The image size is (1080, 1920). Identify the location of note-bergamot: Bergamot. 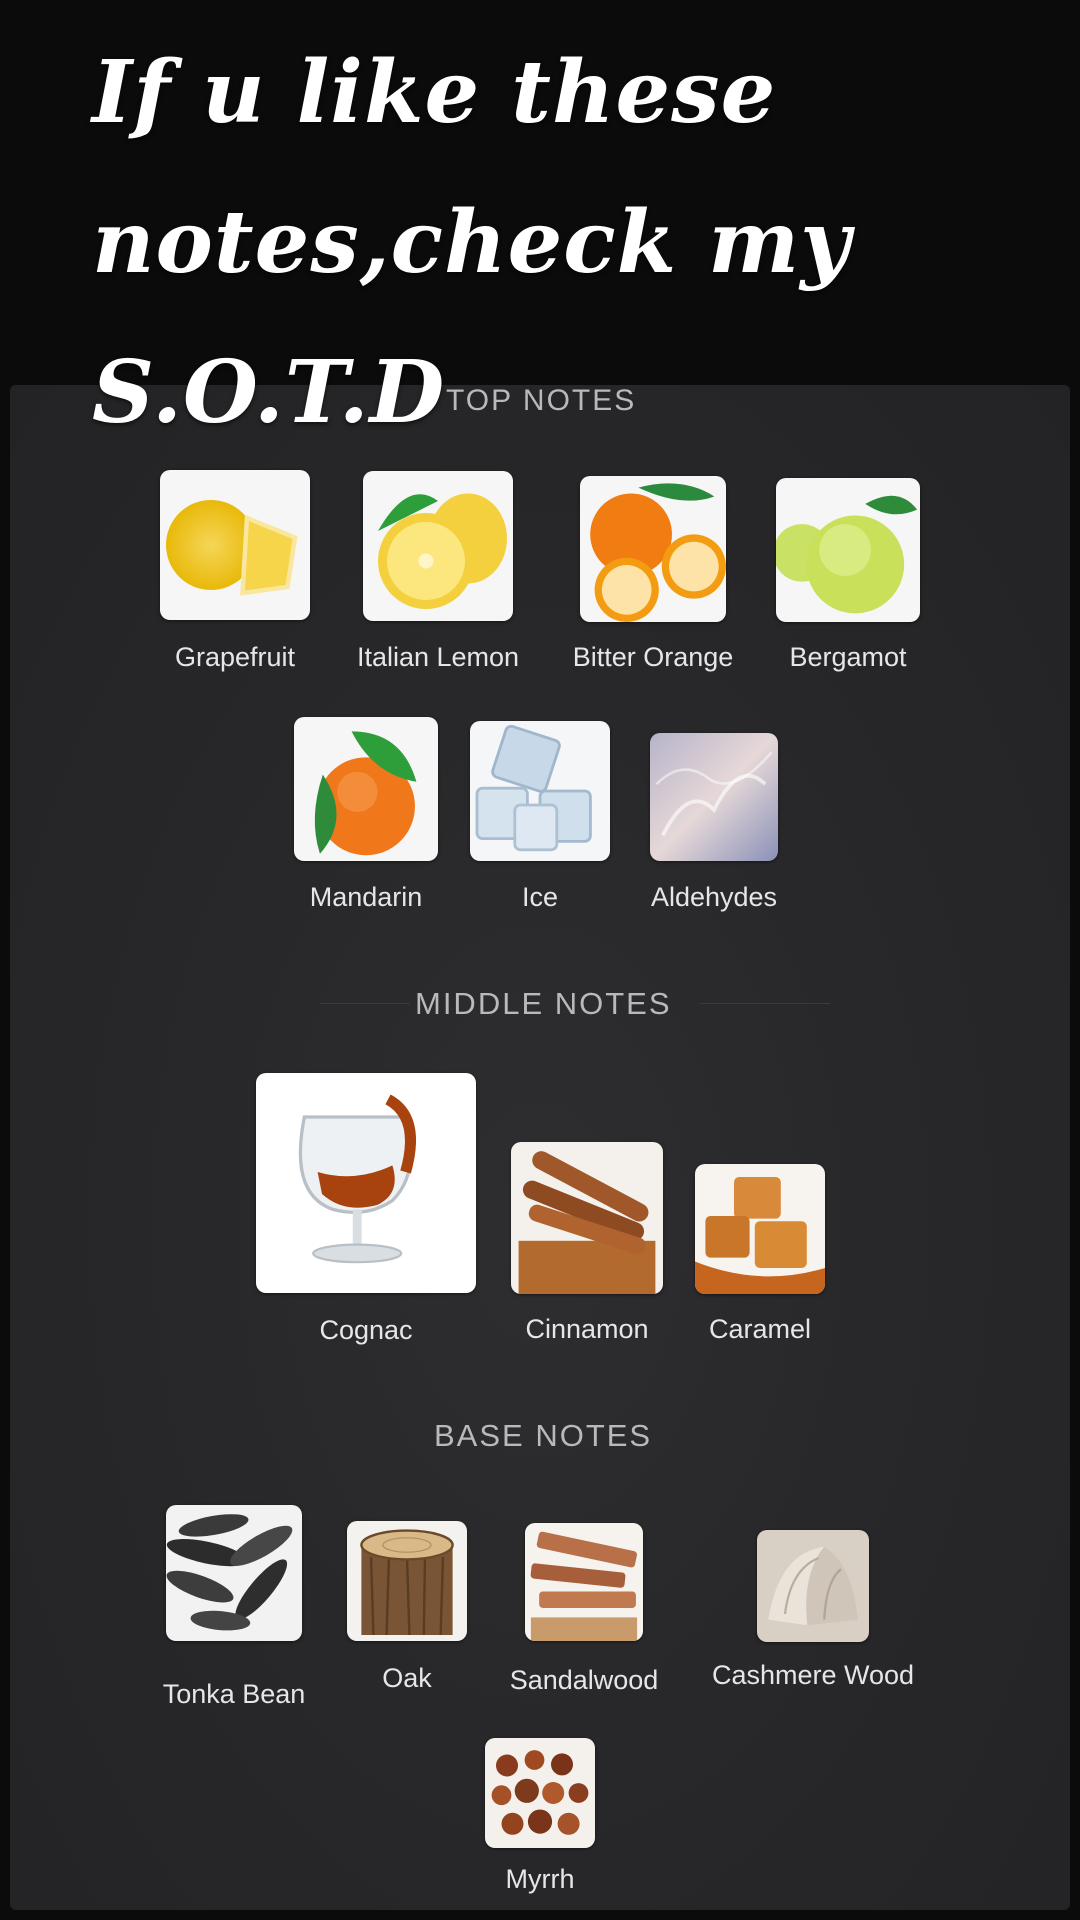
(848, 575).